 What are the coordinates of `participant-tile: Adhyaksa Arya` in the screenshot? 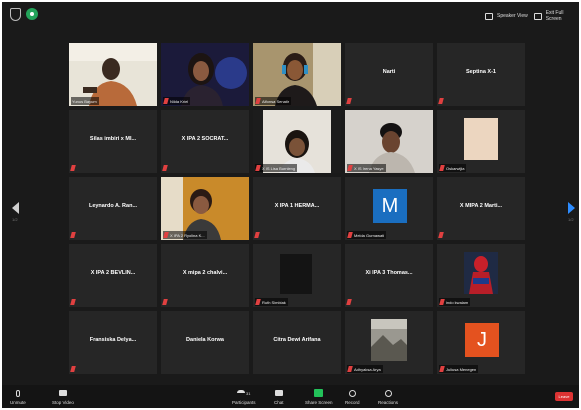 It's located at (389, 342).